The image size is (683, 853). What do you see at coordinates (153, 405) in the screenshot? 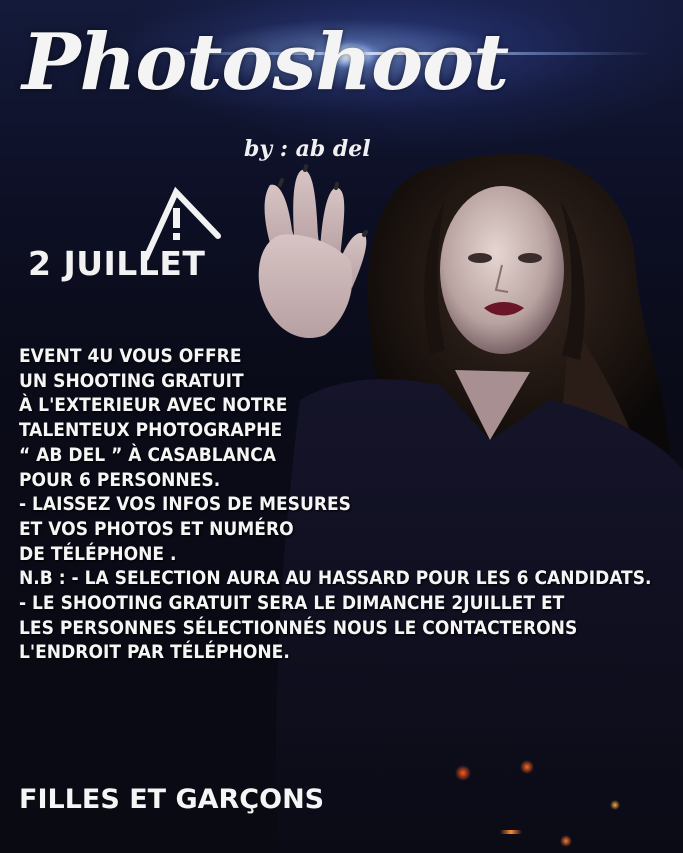
I see `description-line: À L'EXTERIEUR AVEC NOTRE` at bounding box center [153, 405].